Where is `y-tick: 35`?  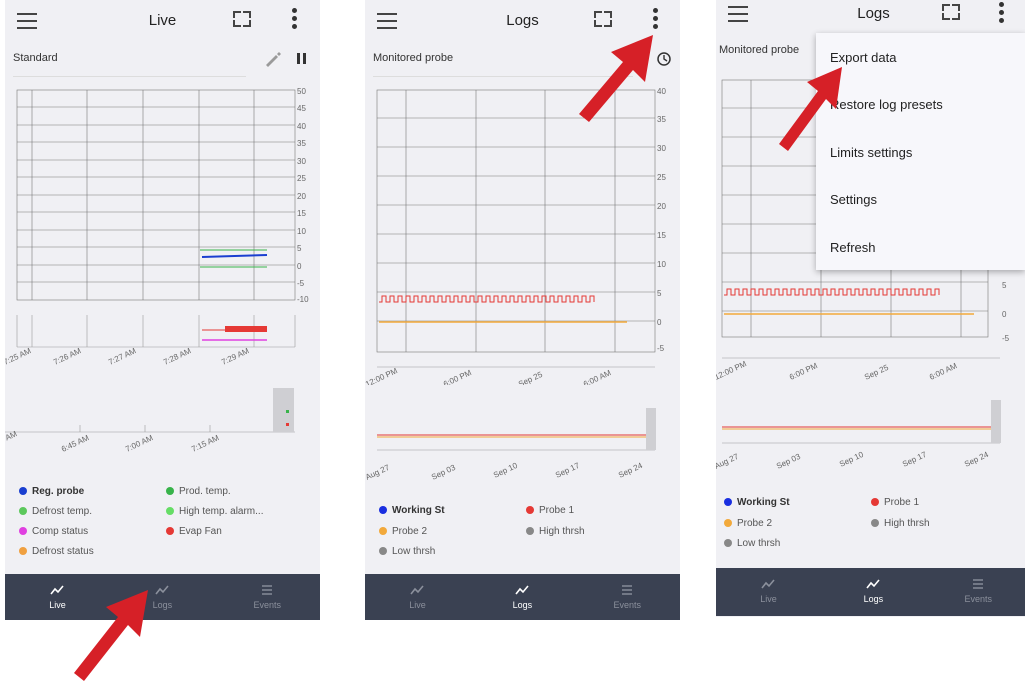
y-tick: 35 is located at coordinates (301, 143).